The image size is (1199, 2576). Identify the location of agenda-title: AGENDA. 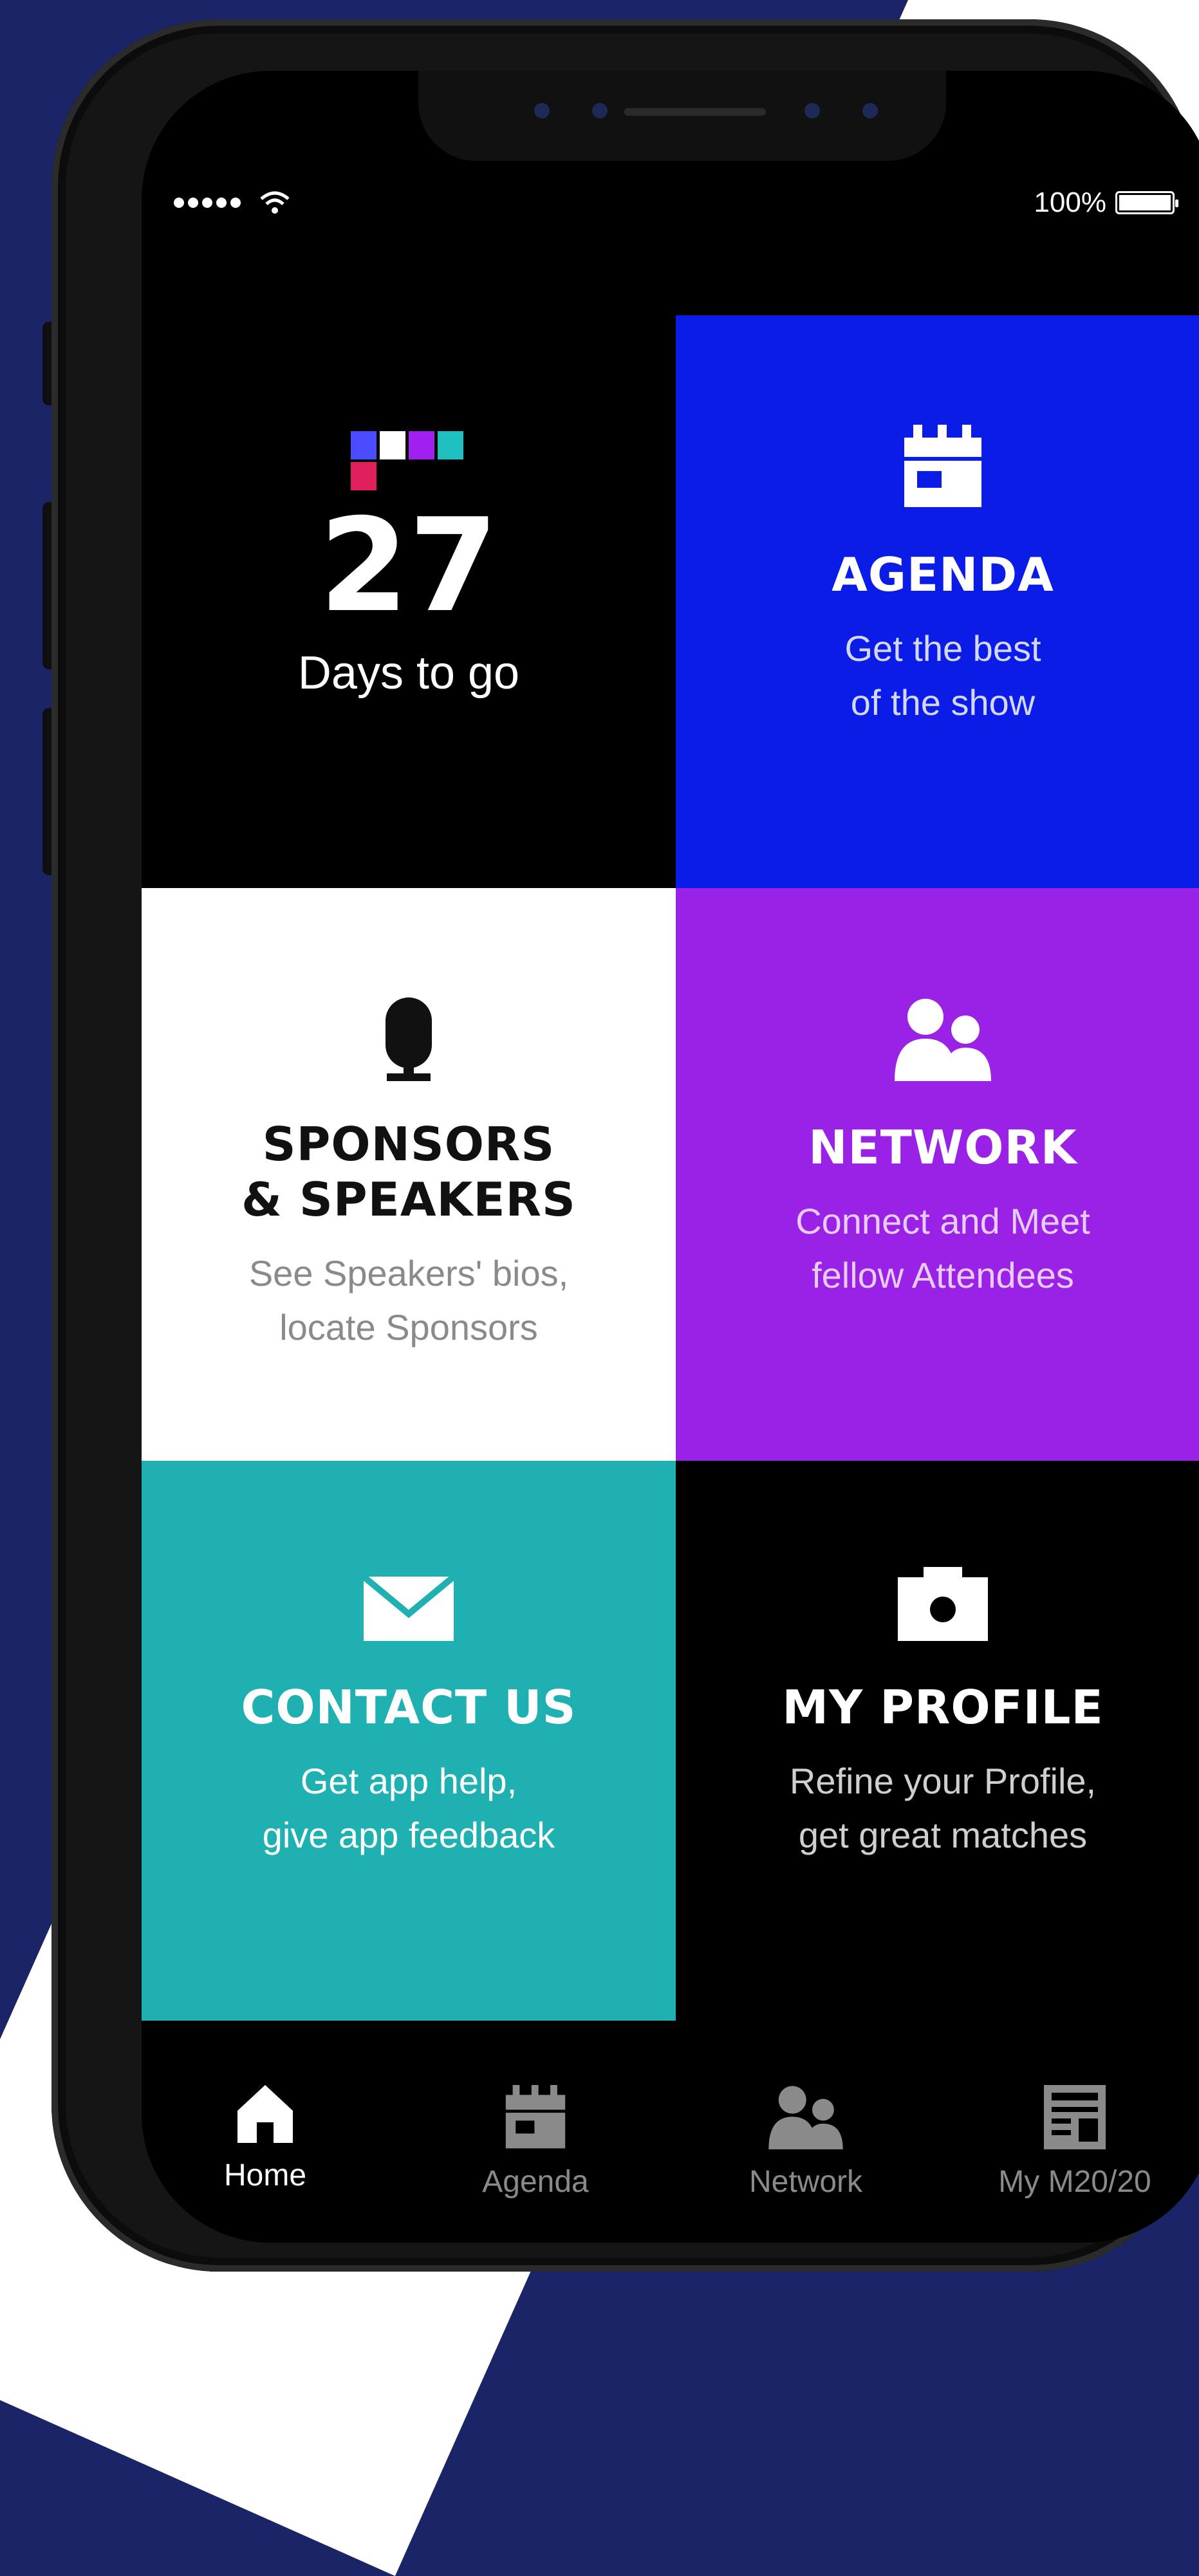
(943, 575).